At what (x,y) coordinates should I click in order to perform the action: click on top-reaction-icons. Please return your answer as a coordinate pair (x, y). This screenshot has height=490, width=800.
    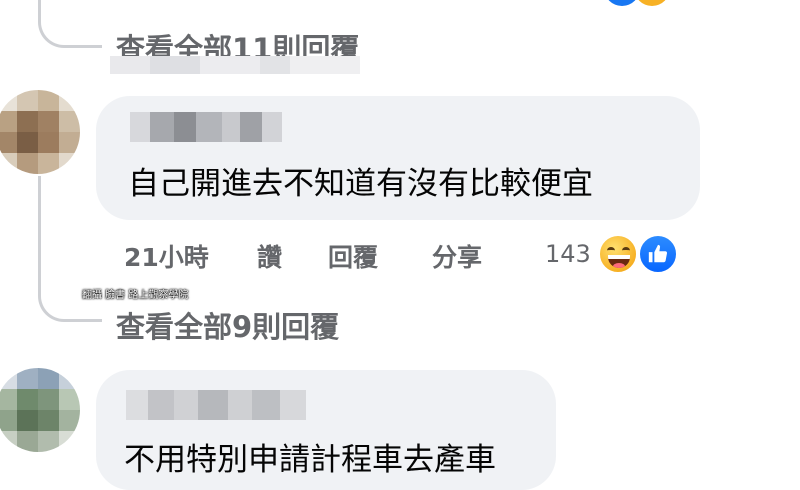
    Looking at the image, I should click on (640, 3).